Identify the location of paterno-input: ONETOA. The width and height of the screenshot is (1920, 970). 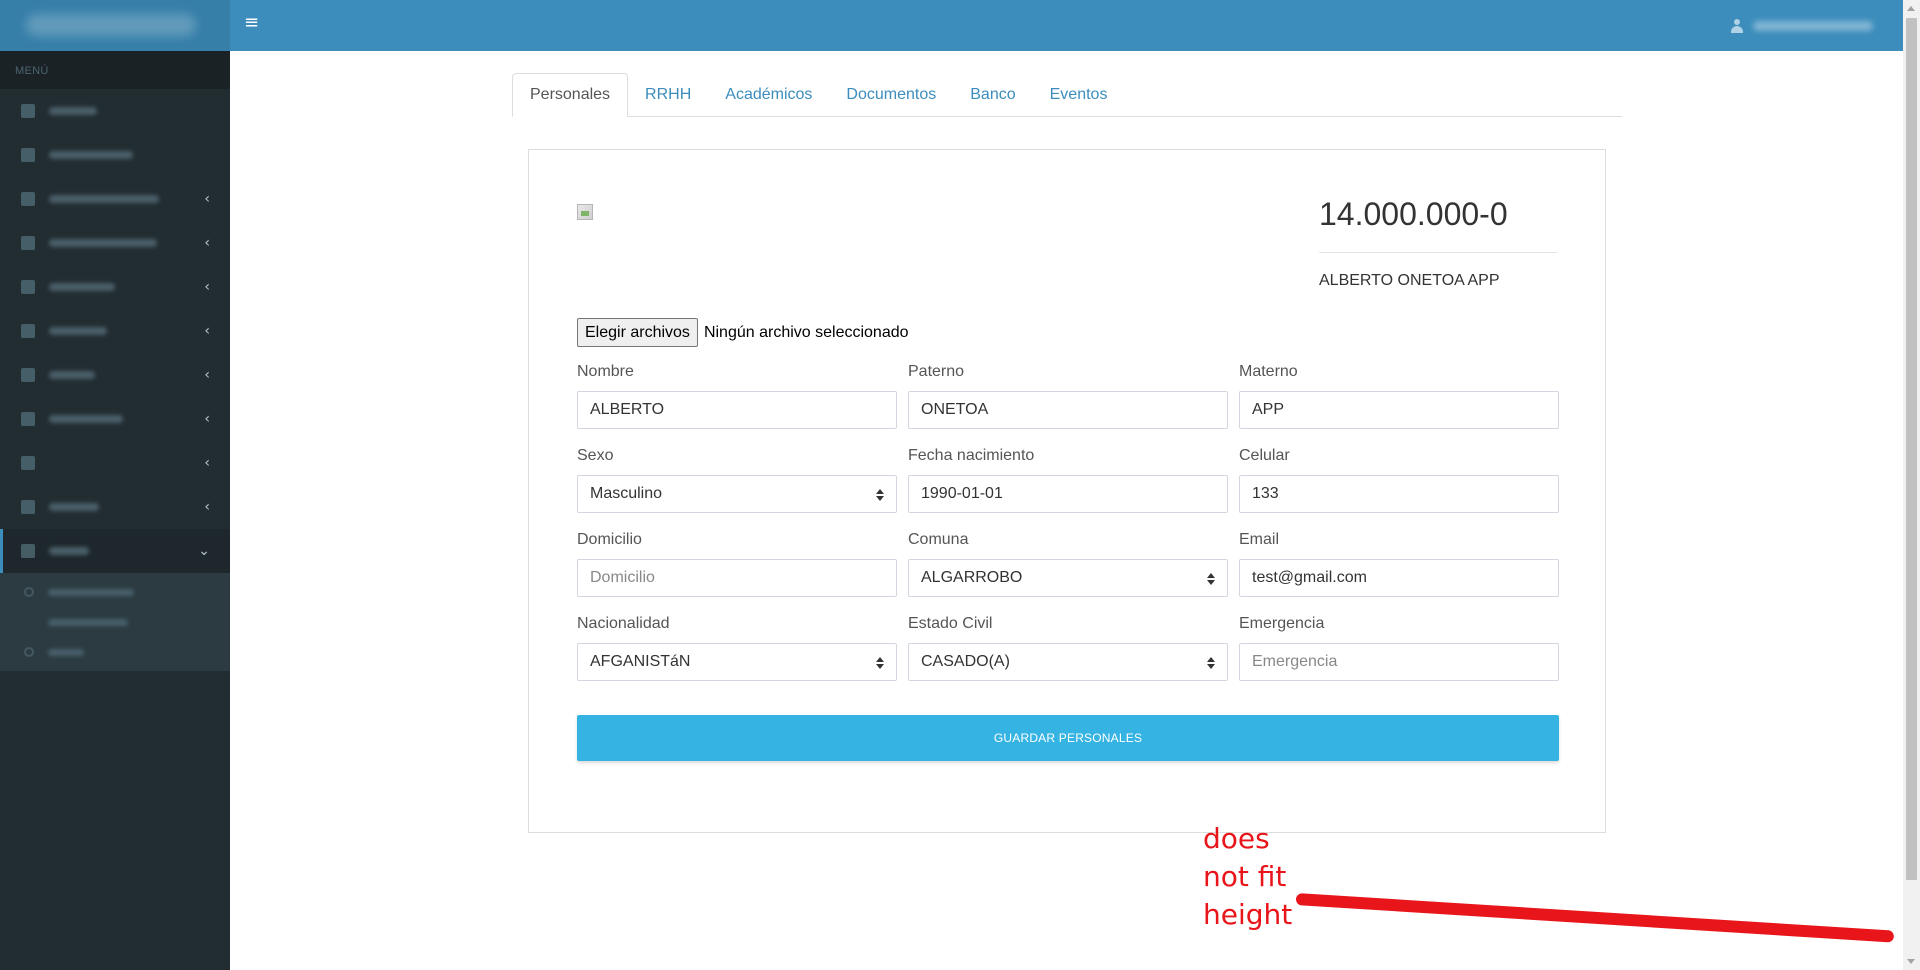
(1068, 410).